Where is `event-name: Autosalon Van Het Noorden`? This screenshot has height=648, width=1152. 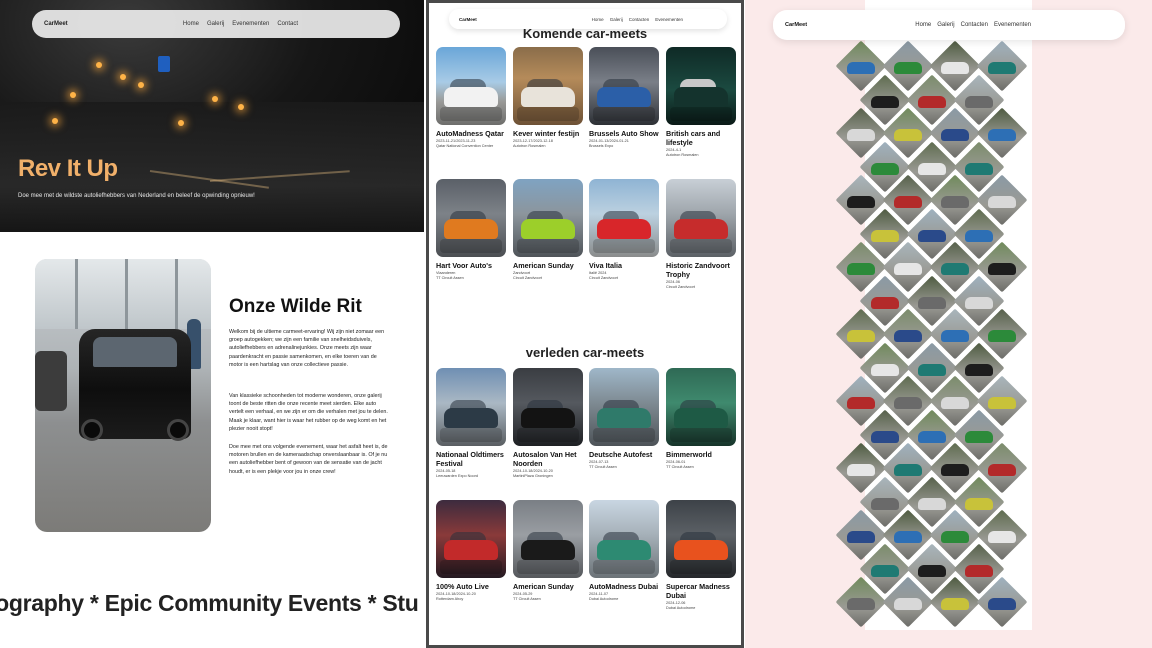 event-name: Autosalon Van Het Noorden is located at coordinates (545, 459).